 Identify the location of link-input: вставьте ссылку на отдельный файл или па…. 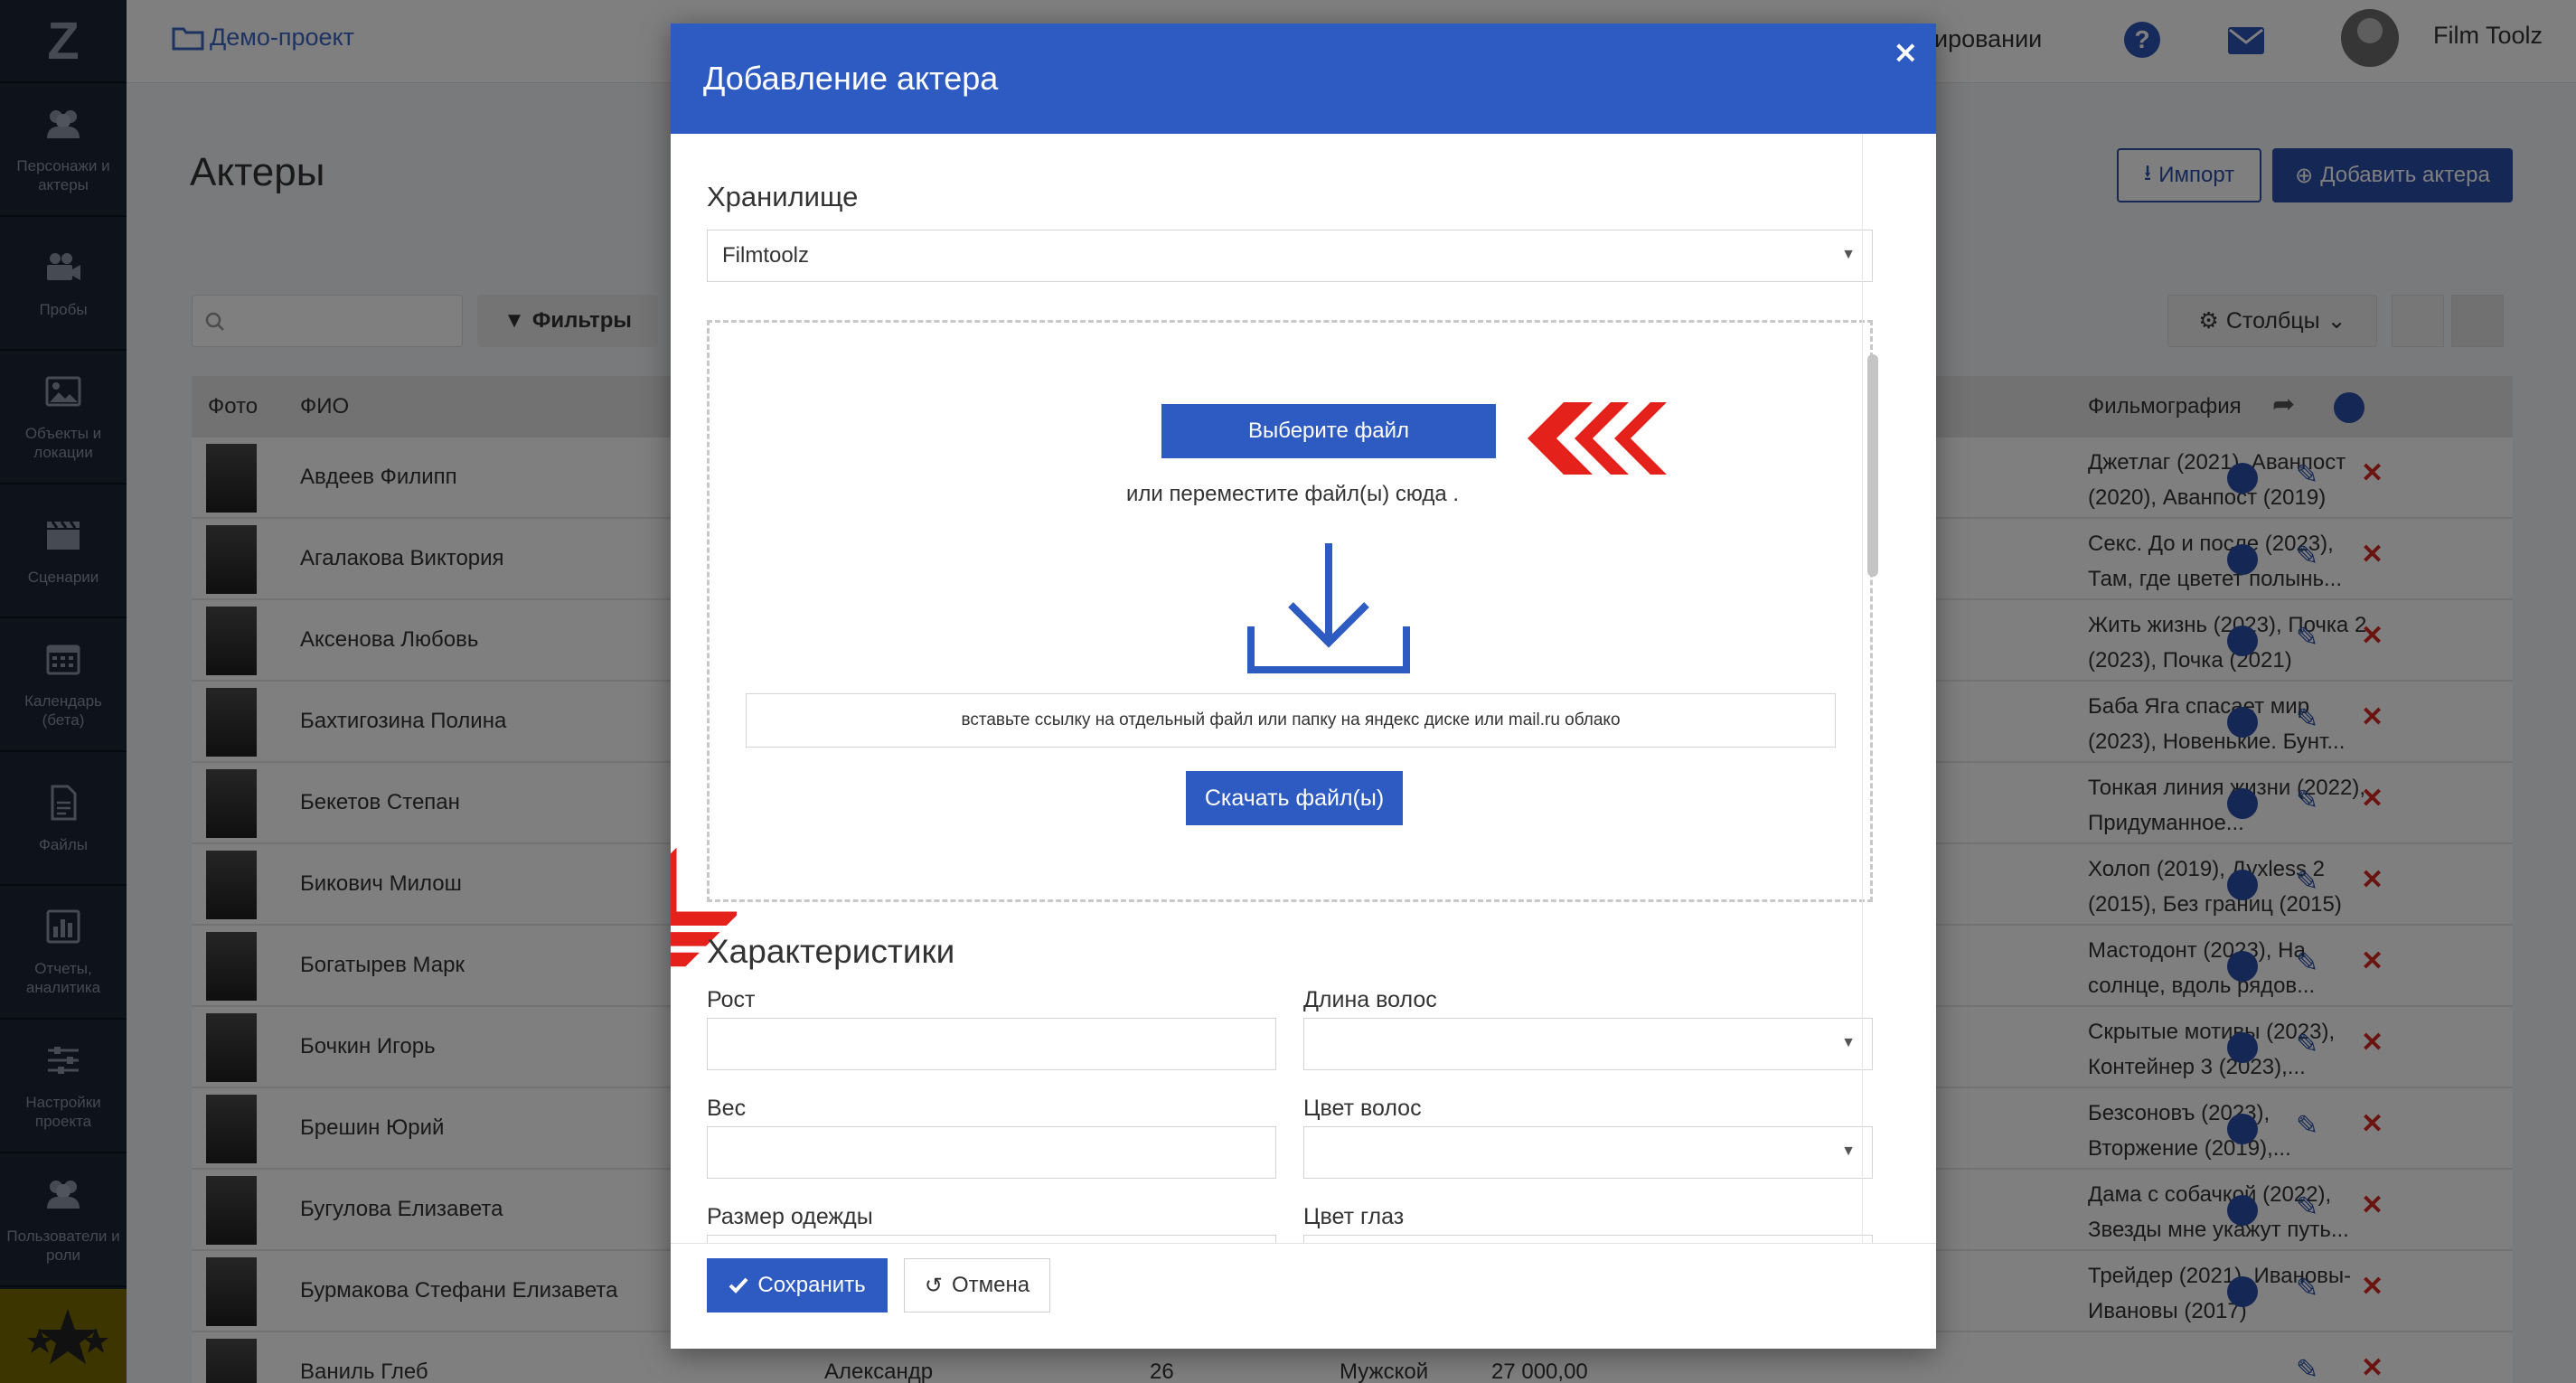
(1291, 721).